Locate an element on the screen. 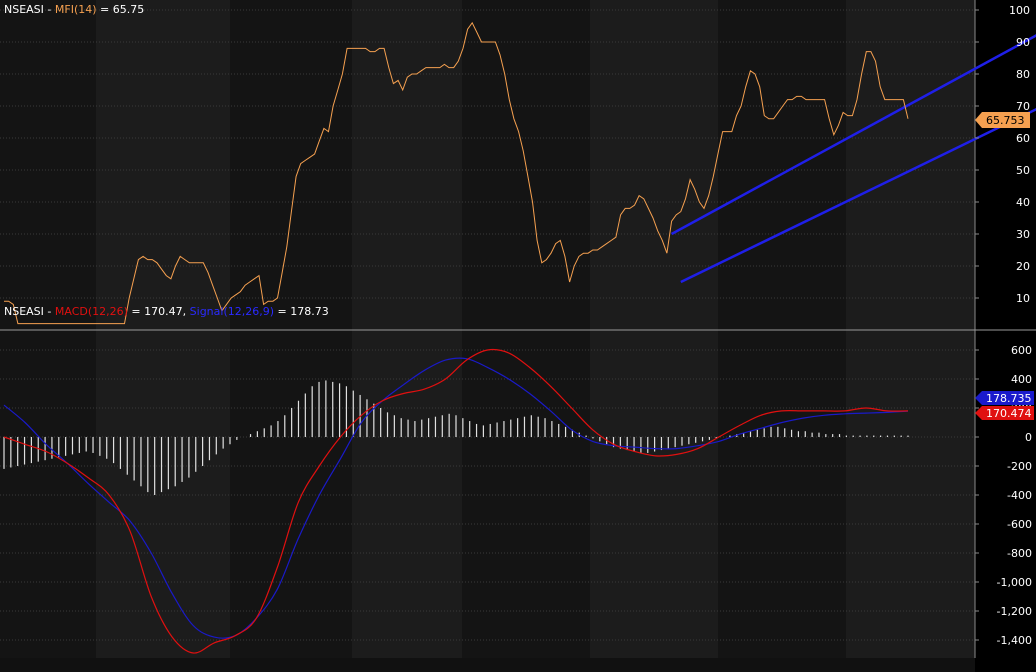  signal-last-badge: 178.735 is located at coordinates (1004, 398).